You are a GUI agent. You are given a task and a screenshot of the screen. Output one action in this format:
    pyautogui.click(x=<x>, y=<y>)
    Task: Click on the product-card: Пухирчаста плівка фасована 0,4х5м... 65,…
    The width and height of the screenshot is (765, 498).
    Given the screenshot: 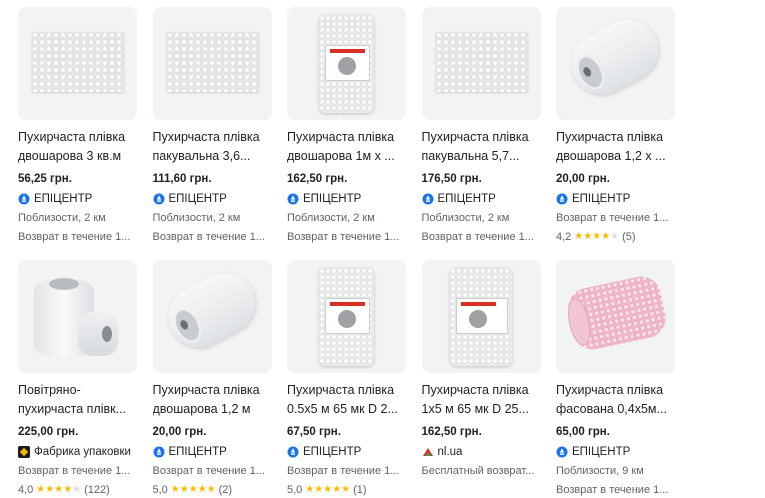 What is the action you would take?
    pyautogui.click(x=616, y=378)
    